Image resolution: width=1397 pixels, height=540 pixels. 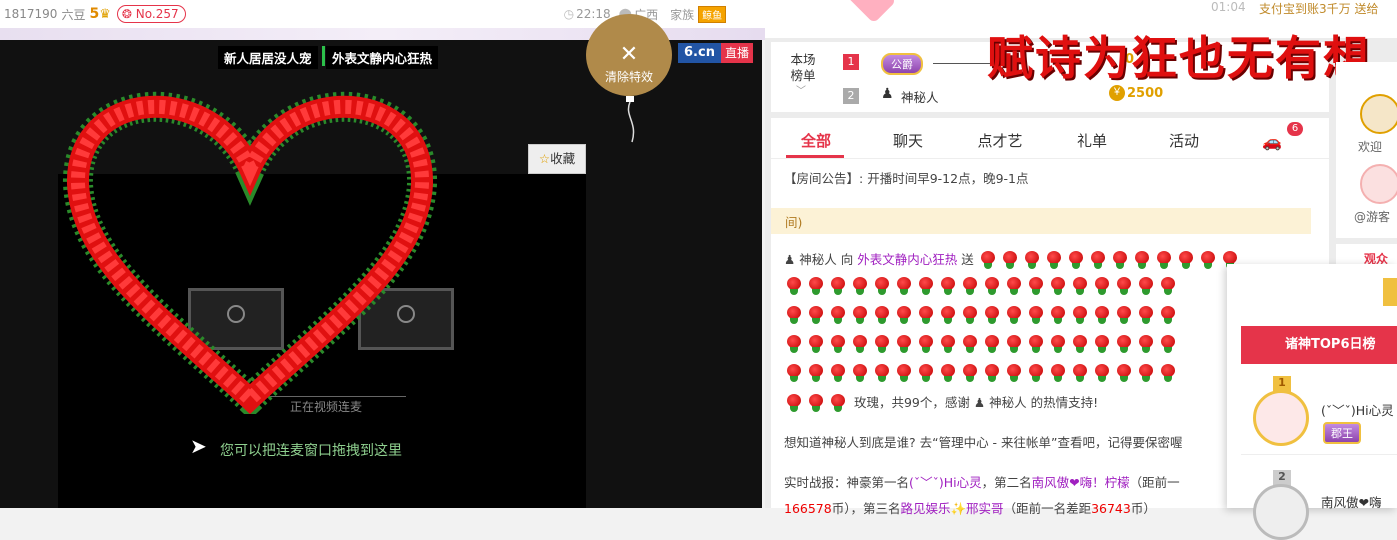 What do you see at coordinates (951, 508) in the screenshot?
I see `battle-third: 路见娱乐✨邢实哥` at bounding box center [951, 508].